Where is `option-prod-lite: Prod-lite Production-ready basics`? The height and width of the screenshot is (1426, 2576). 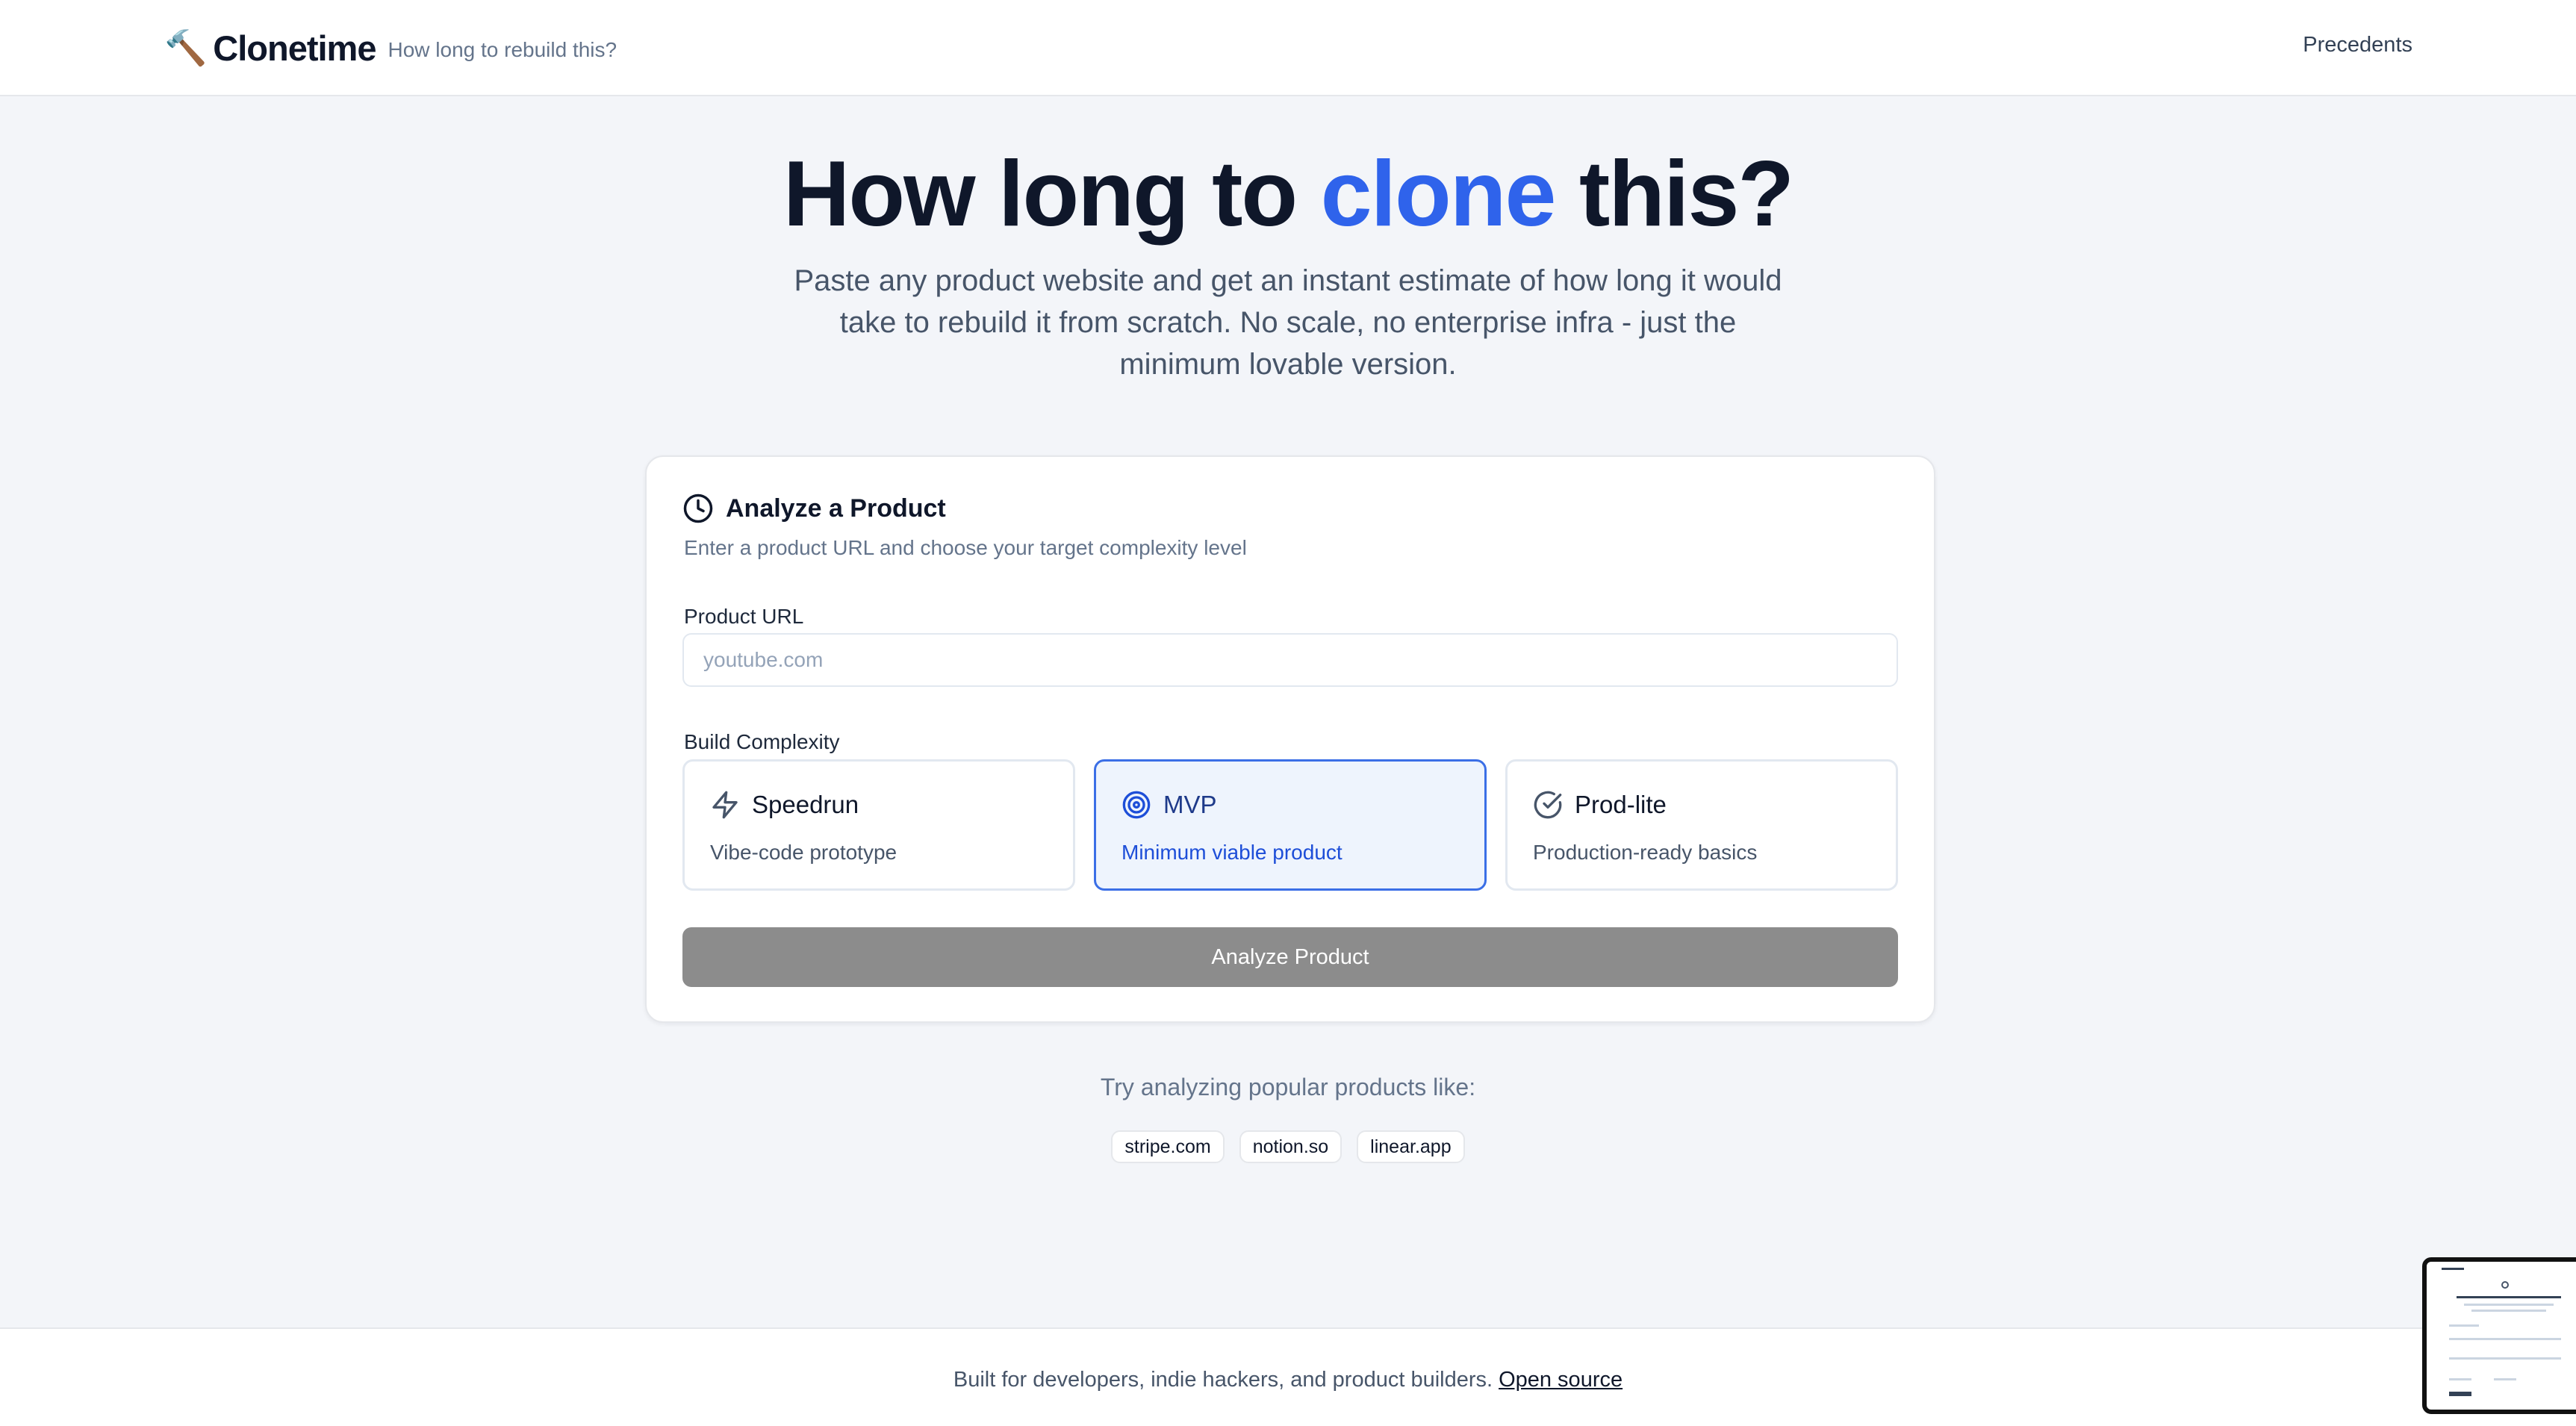
option-prod-lite: Prod-lite Production-ready basics is located at coordinates (1701, 825).